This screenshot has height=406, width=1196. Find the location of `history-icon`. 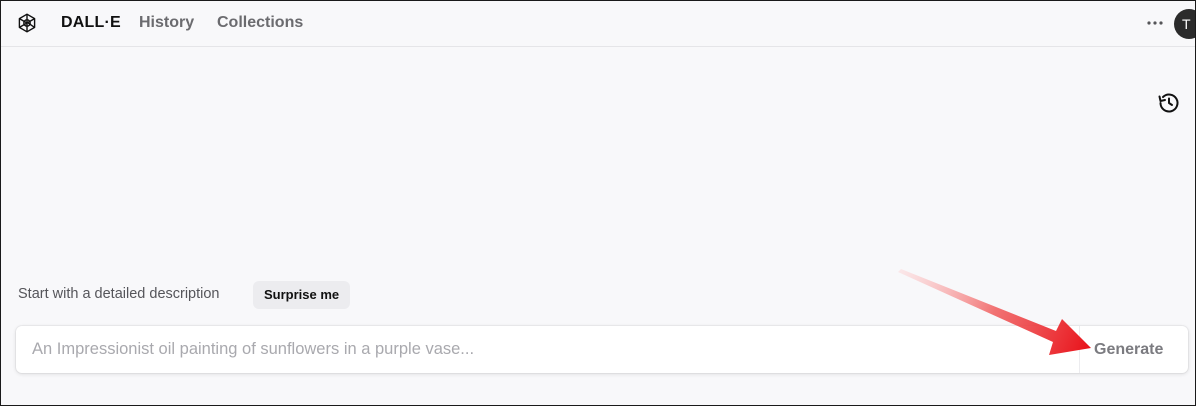

history-icon is located at coordinates (1169, 103).